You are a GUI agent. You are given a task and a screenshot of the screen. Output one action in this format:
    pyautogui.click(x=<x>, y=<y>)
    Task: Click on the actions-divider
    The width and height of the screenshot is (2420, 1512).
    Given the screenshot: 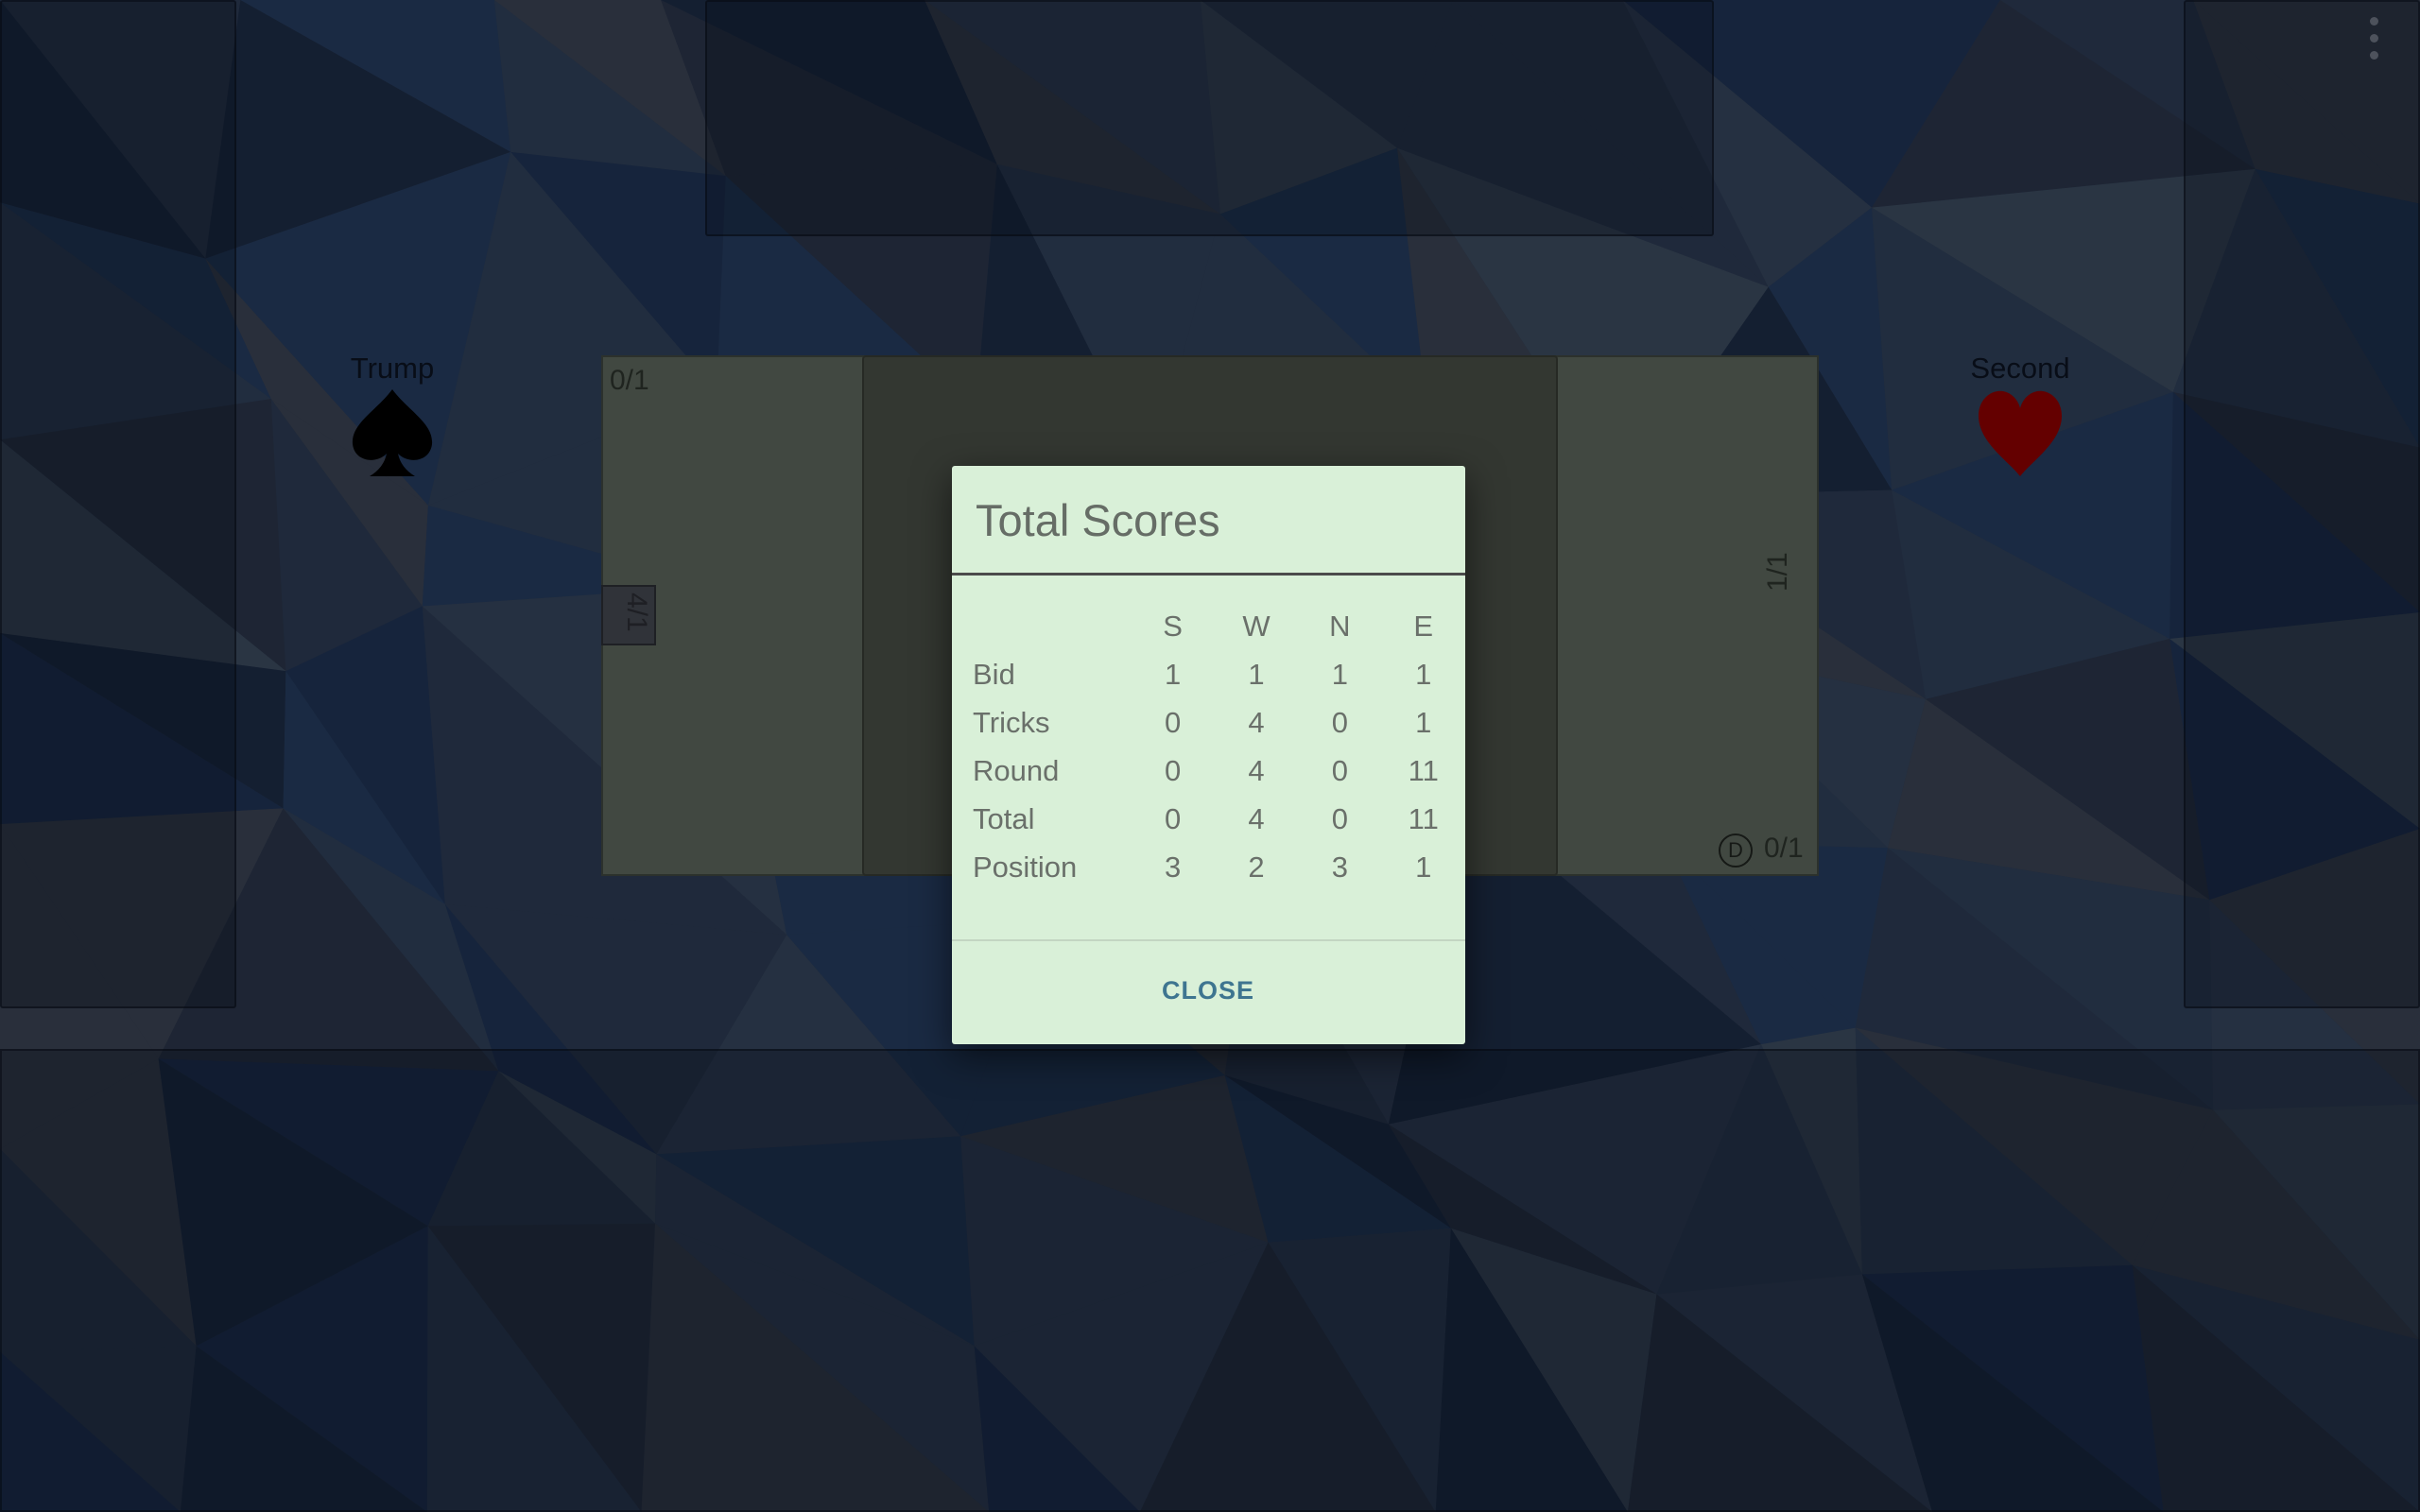 What is the action you would take?
    pyautogui.click(x=1208, y=940)
    